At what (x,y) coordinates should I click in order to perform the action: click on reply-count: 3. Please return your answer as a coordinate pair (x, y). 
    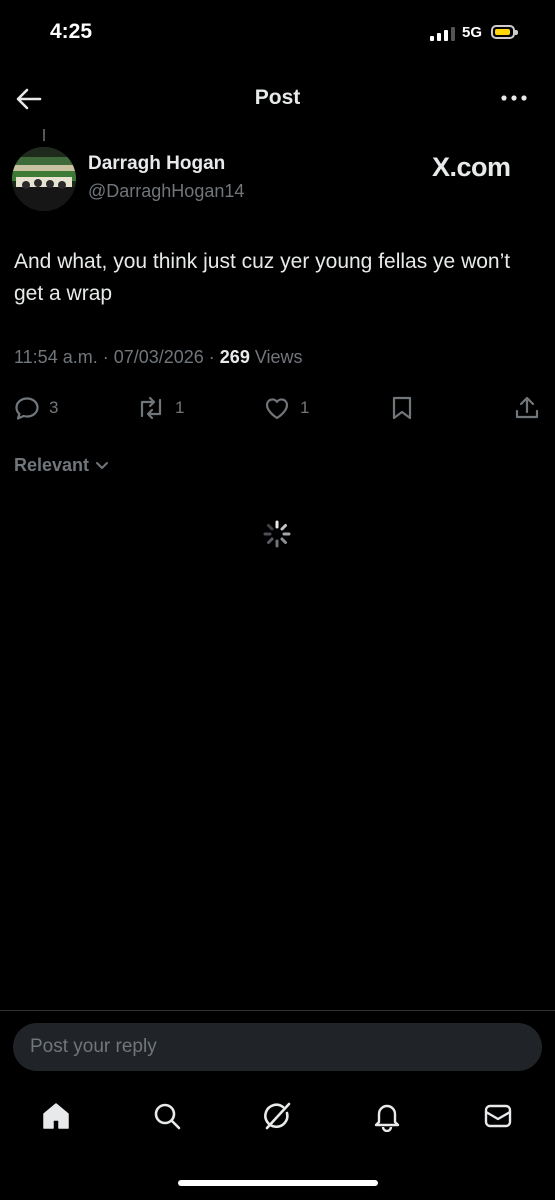
    Looking at the image, I should click on (54, 407).